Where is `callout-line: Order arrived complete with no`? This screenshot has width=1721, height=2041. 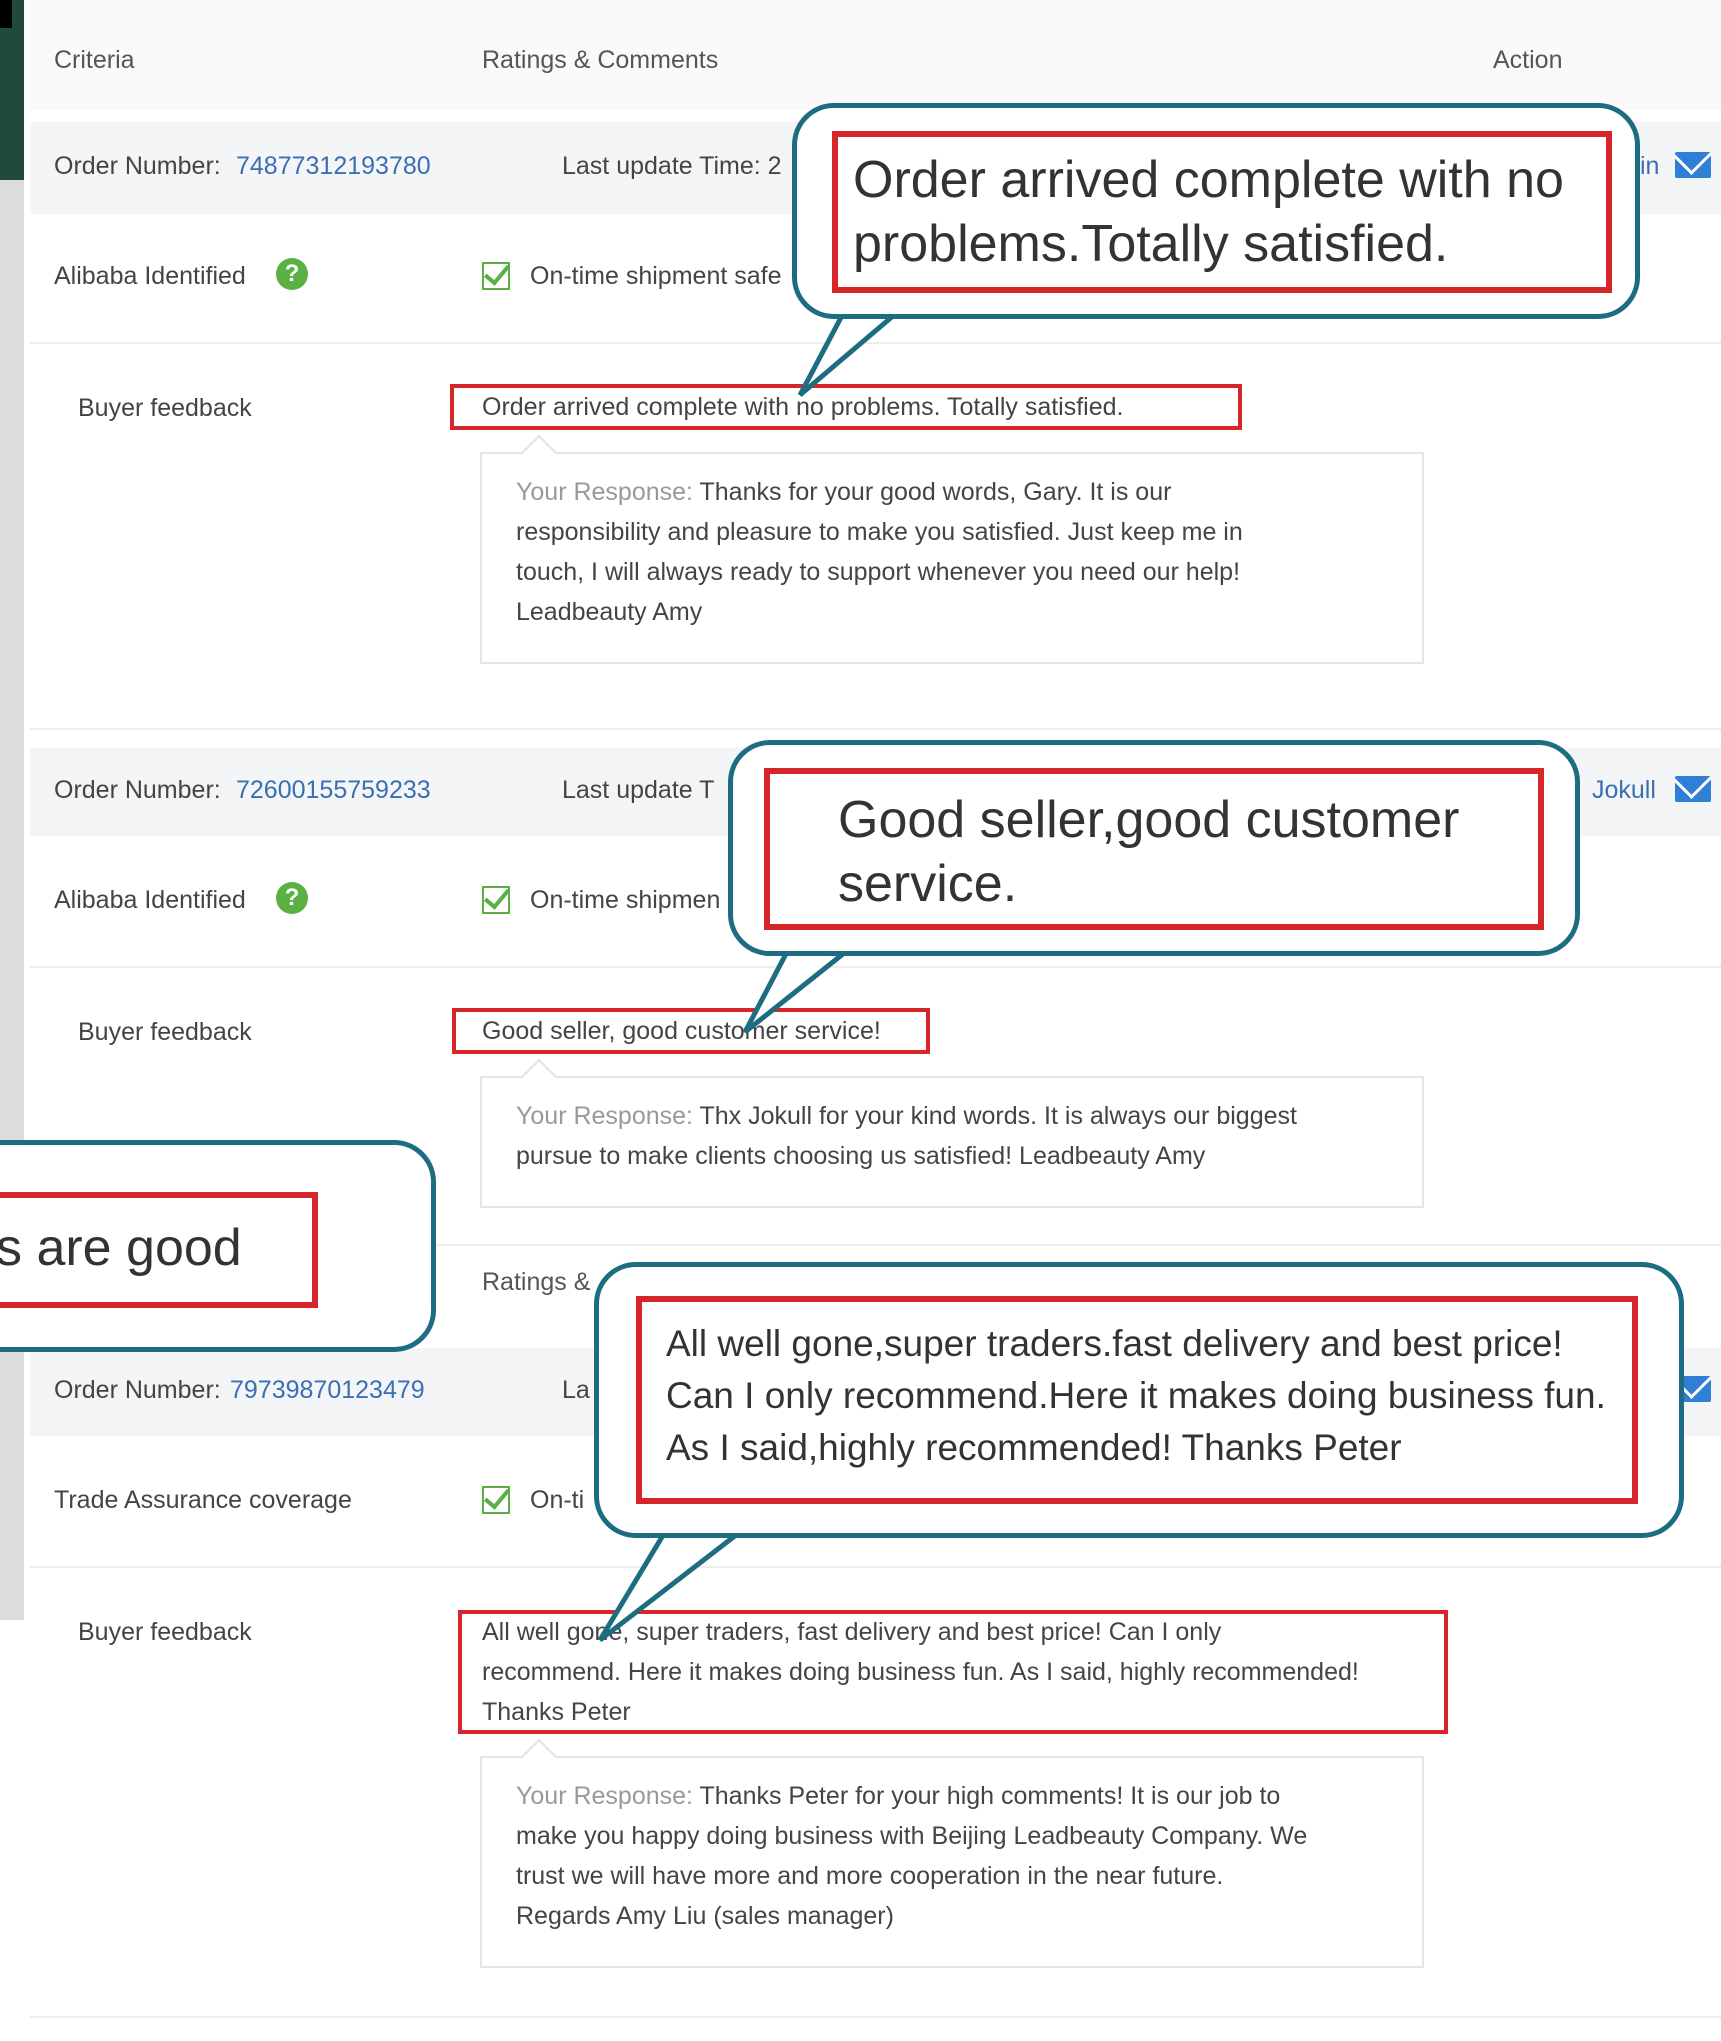
callout-line: Order arrived complete with no is located at coordinates (1208, 180).